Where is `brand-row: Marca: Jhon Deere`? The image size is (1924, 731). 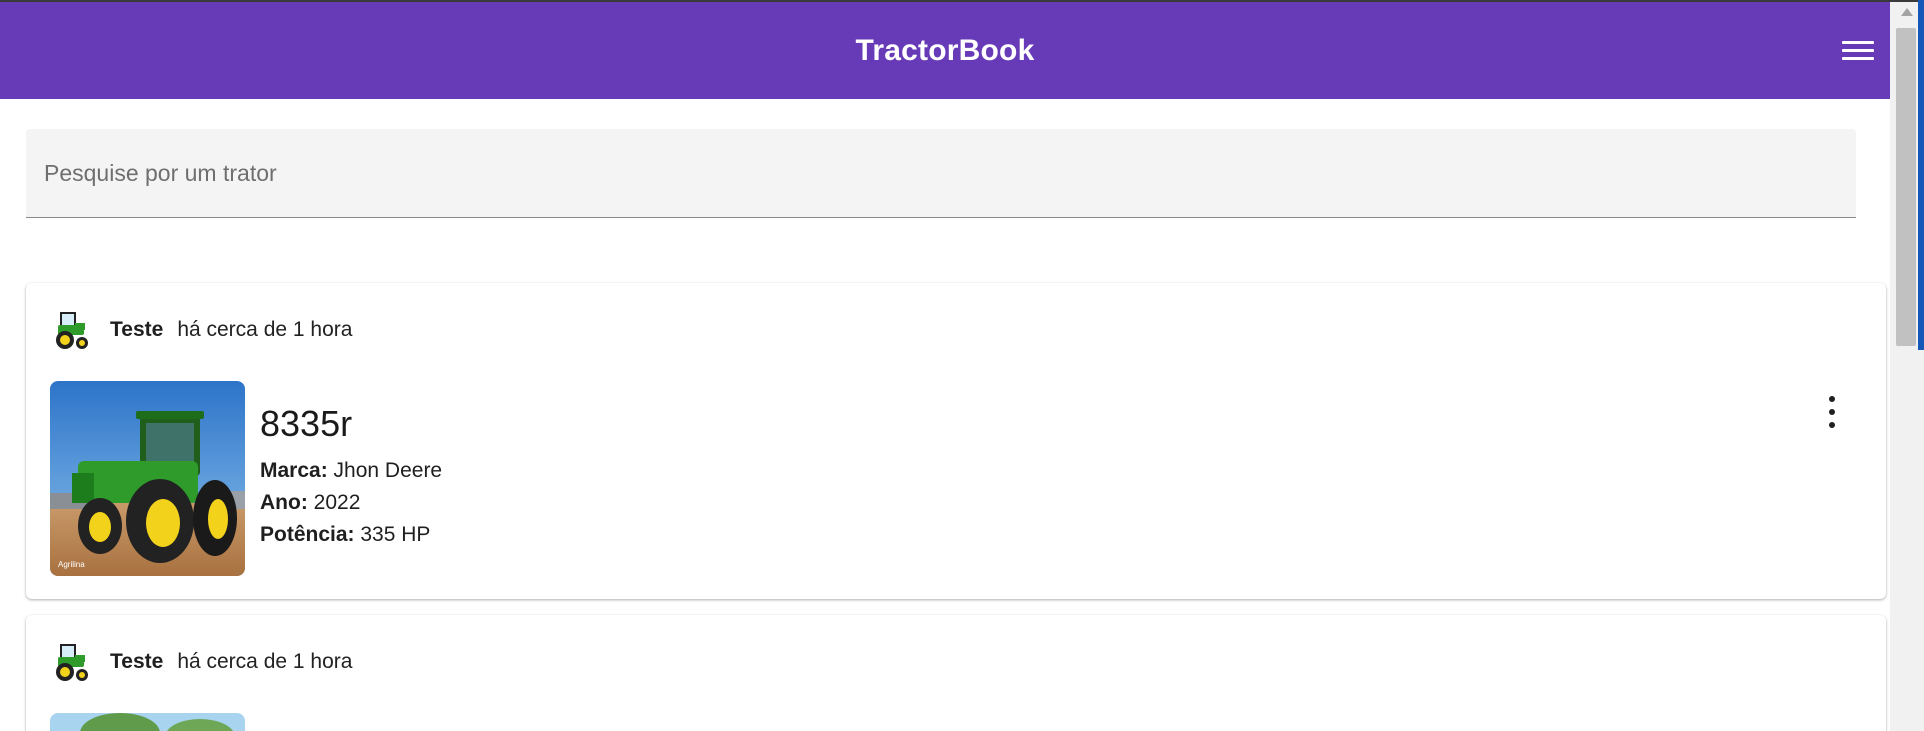
brand-row: Marca: Jhon Deere is located at coordinates (351, 471).